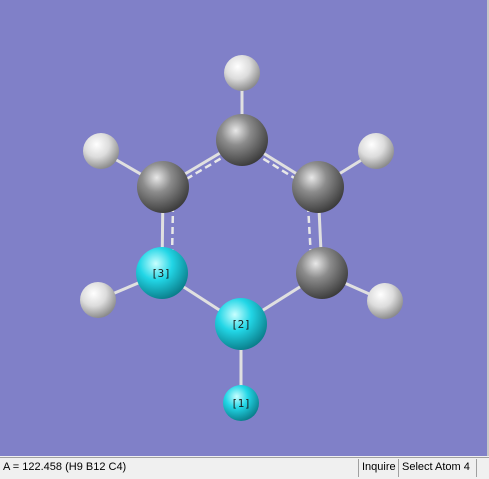  Describe the element at coordinates (161, 273) in the screenshot. I see `atom-label-3: [3]` at that location.